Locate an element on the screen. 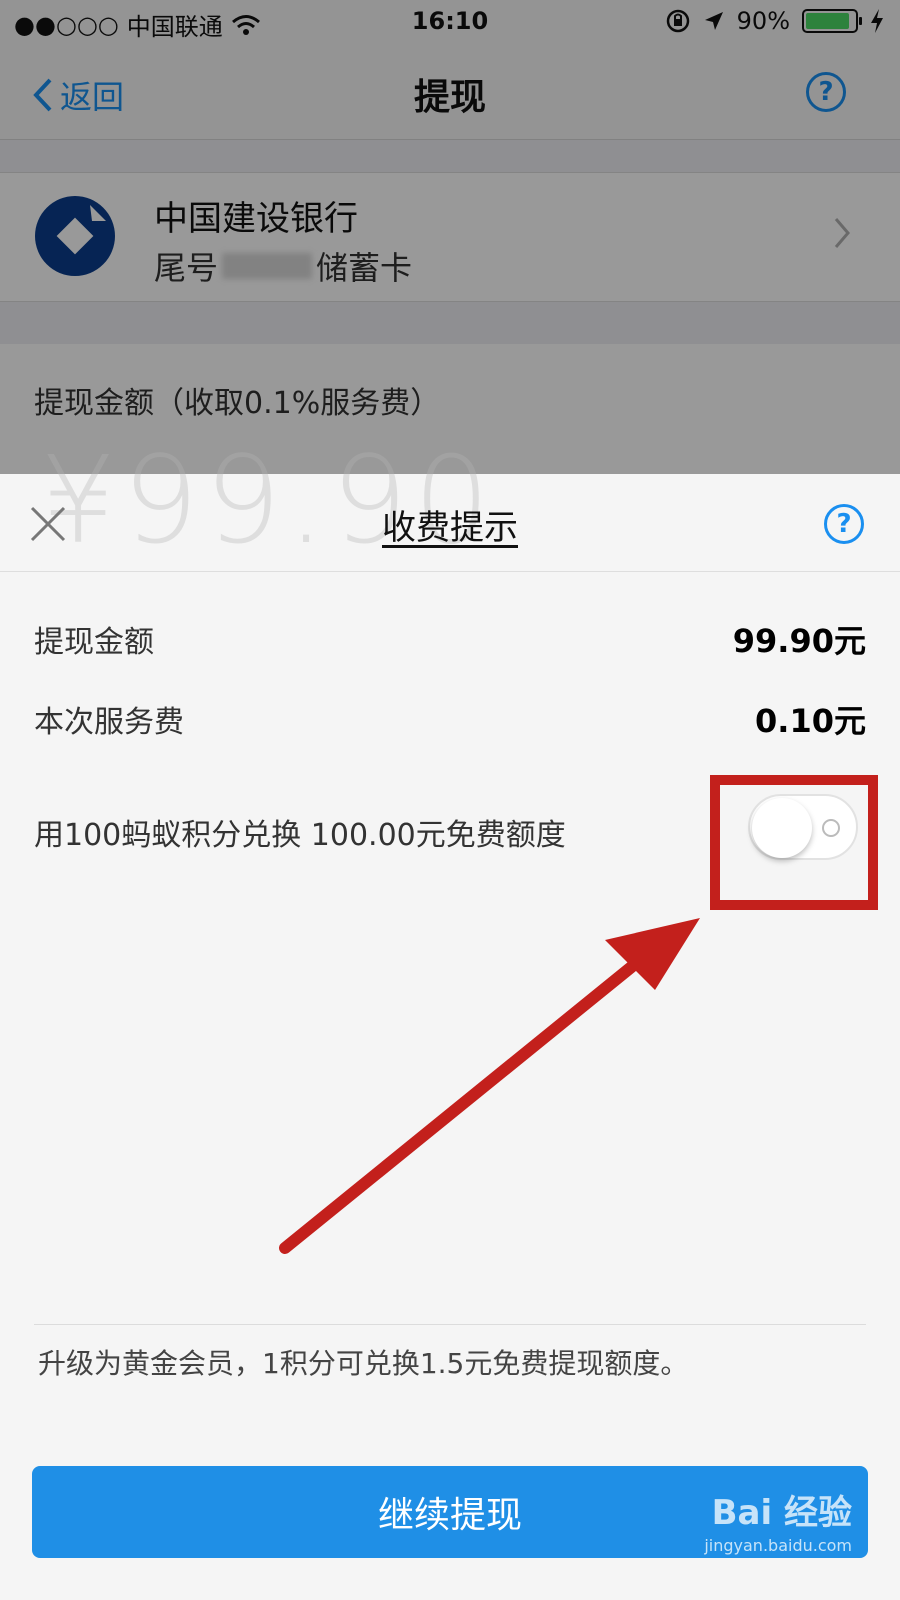  points-exchange-row: 用100蚂蚁积分兑换 100.00元免费额度 is located at coordinates (354, 832).